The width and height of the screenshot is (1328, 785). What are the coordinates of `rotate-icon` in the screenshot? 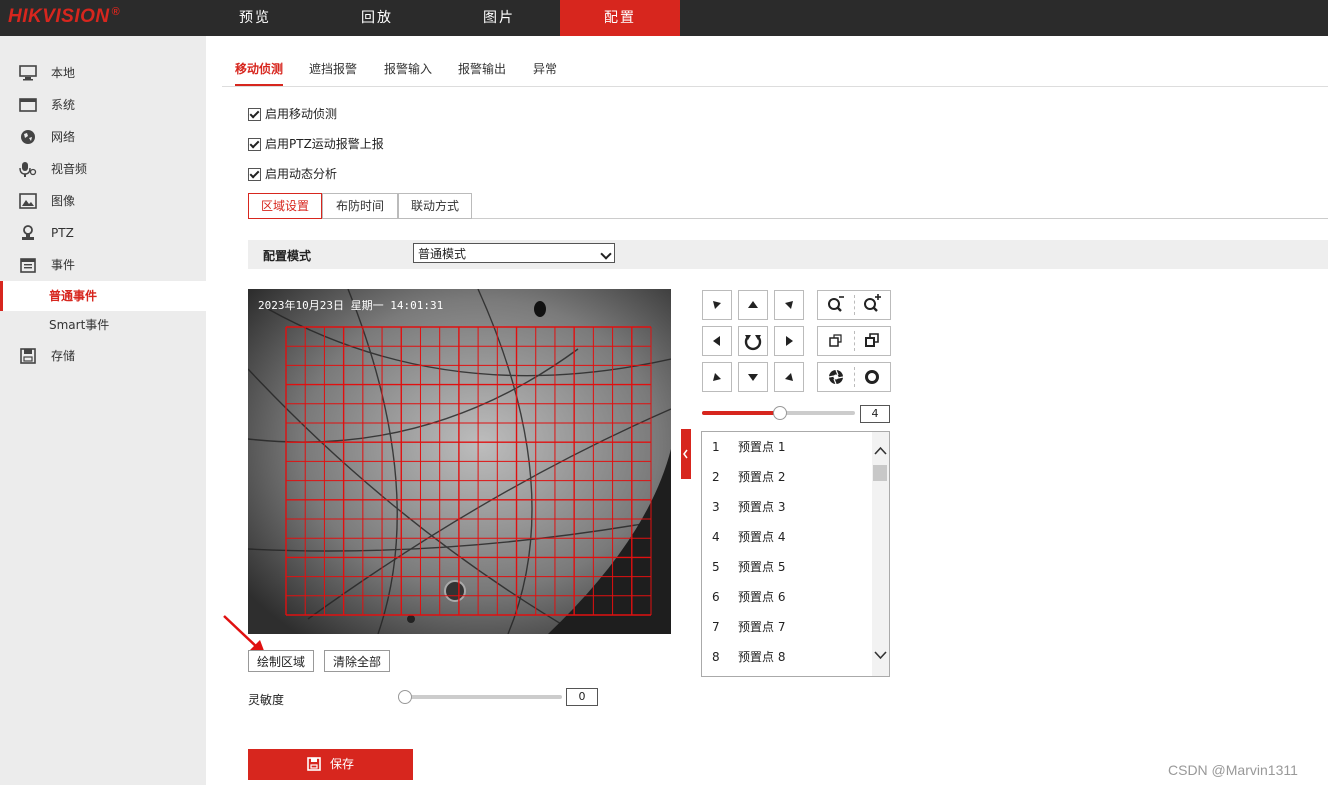 It's located at (753, 343).